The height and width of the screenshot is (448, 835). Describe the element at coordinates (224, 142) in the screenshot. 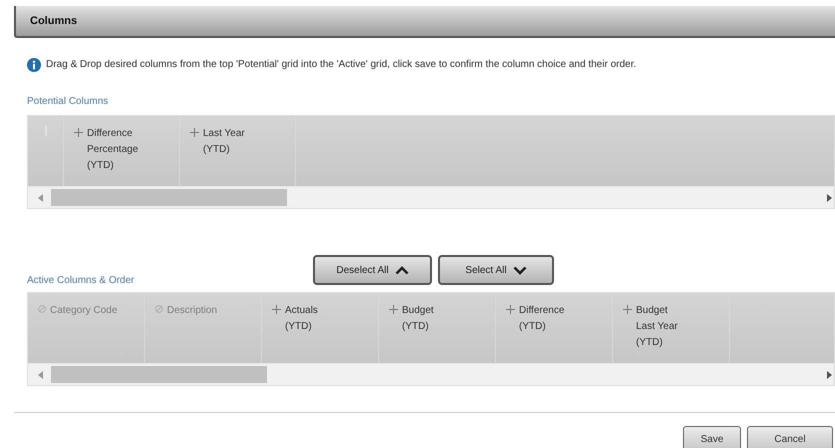

I see `column-title: Last Year (YTD)` at that location.